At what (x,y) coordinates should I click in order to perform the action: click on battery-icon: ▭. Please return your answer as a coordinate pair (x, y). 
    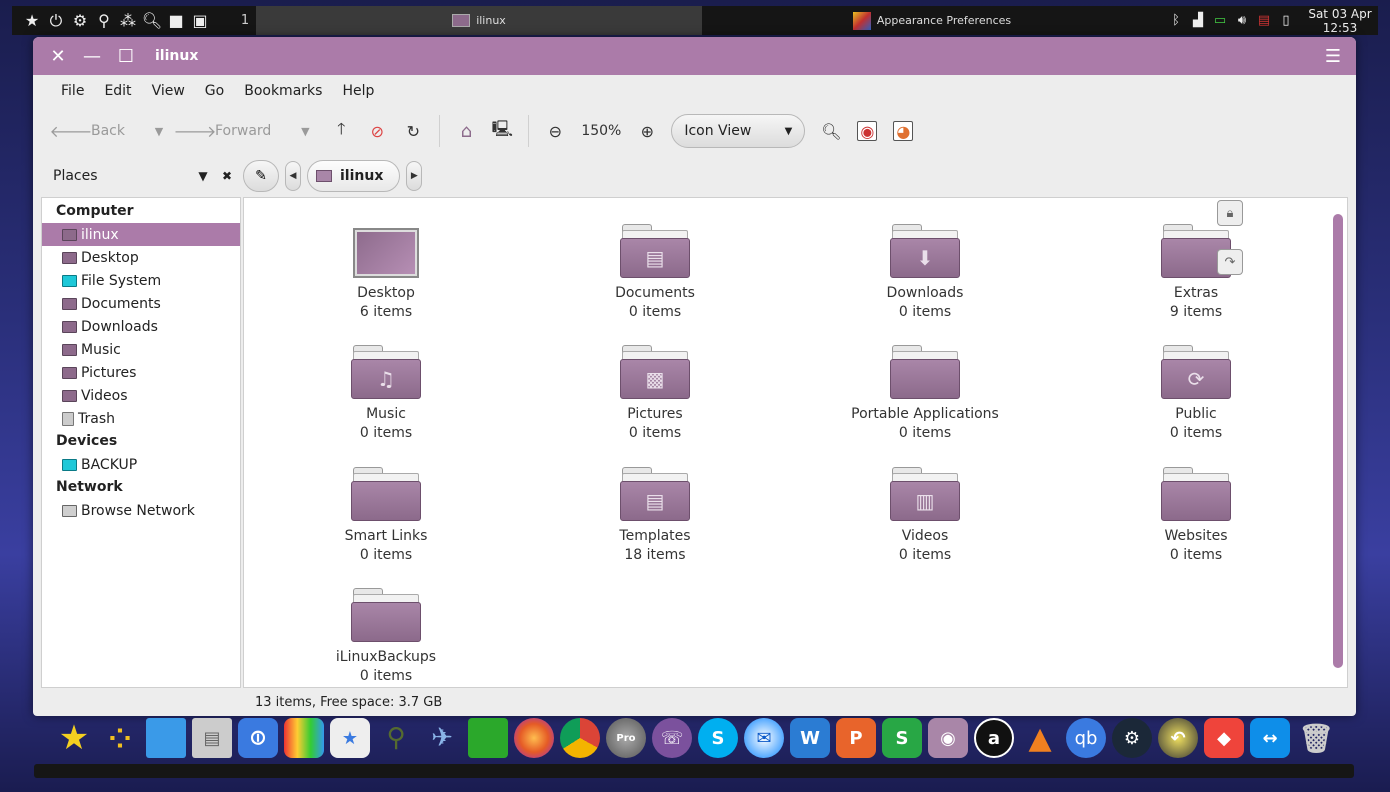
    Looking at the image, I should click on (1220, 21).